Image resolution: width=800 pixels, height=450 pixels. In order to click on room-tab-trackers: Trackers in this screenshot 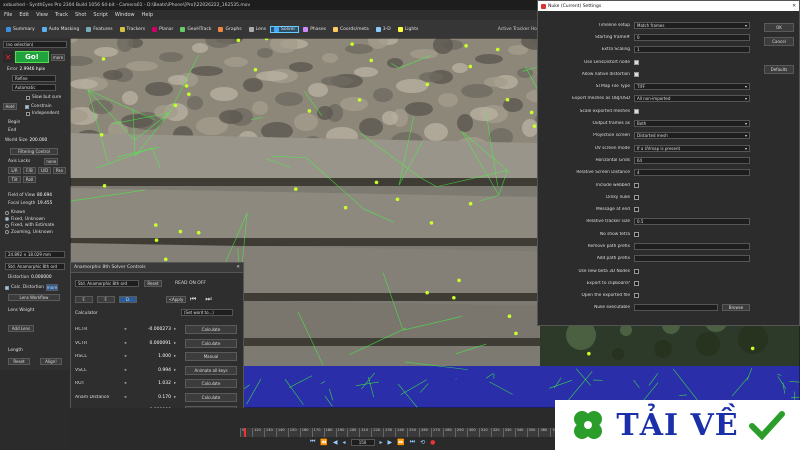, I will do `click(133, 29)`.